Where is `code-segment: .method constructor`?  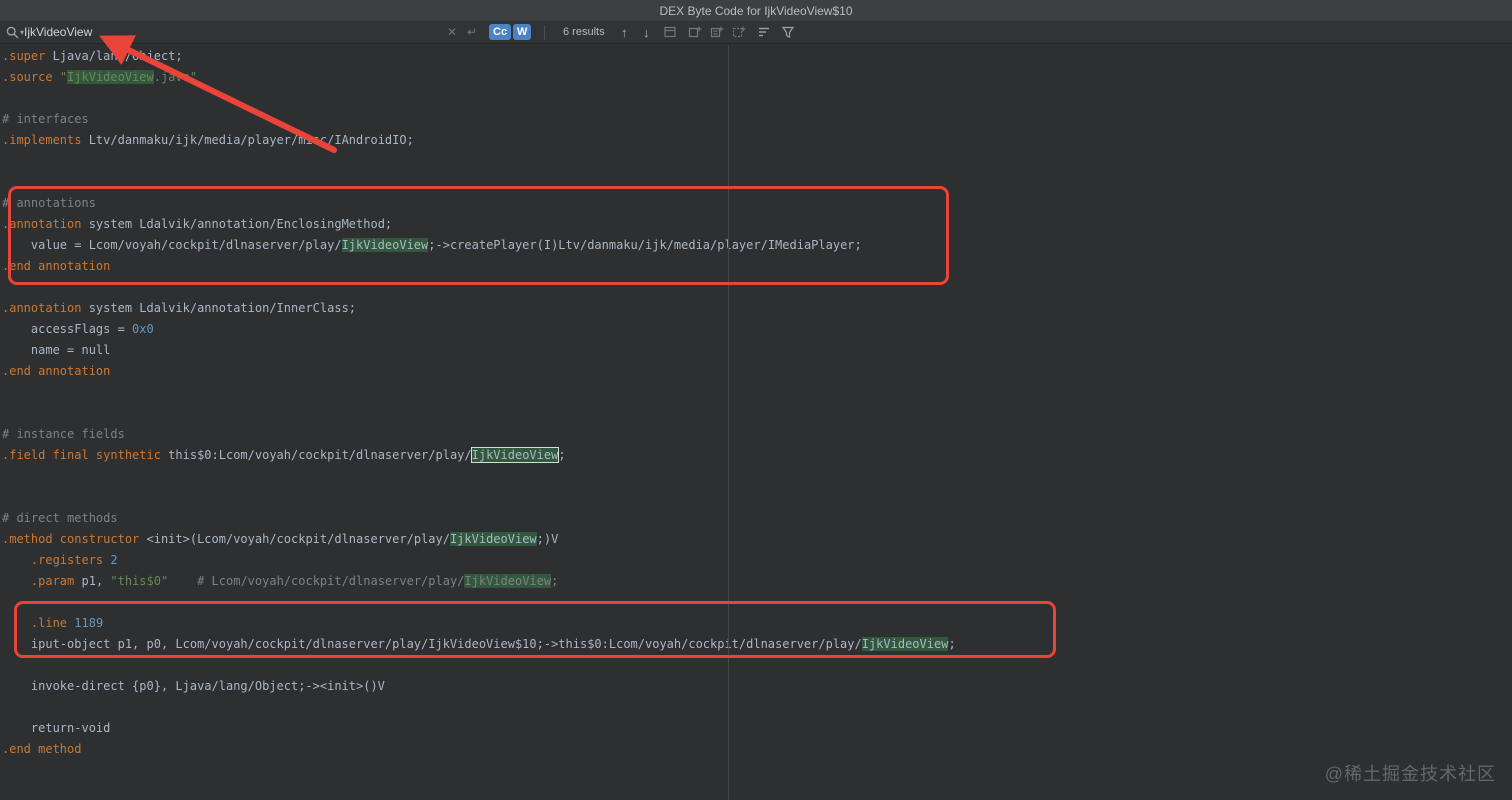 code-segment: .method constructor is located at coordinates (71, 539).